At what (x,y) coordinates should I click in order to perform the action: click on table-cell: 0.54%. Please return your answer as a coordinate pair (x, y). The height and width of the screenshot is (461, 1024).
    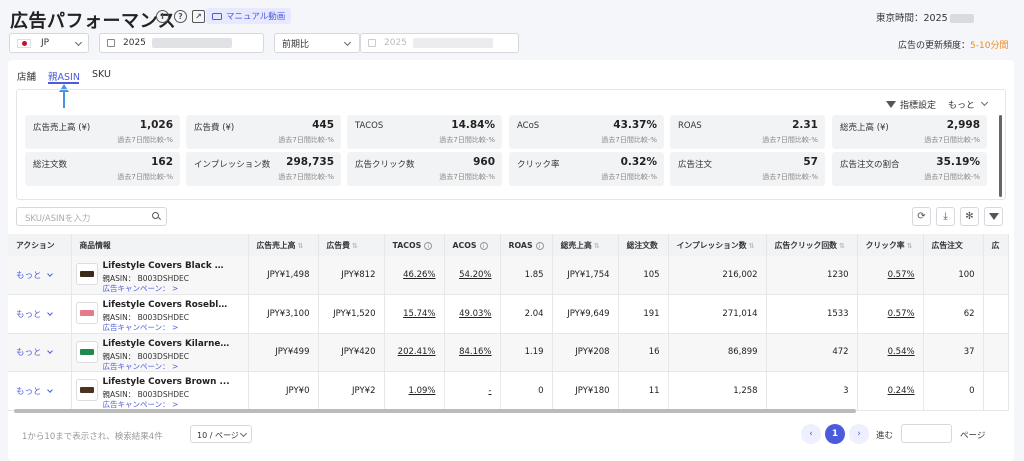
    Looking at the image, I should click on (890, 352).